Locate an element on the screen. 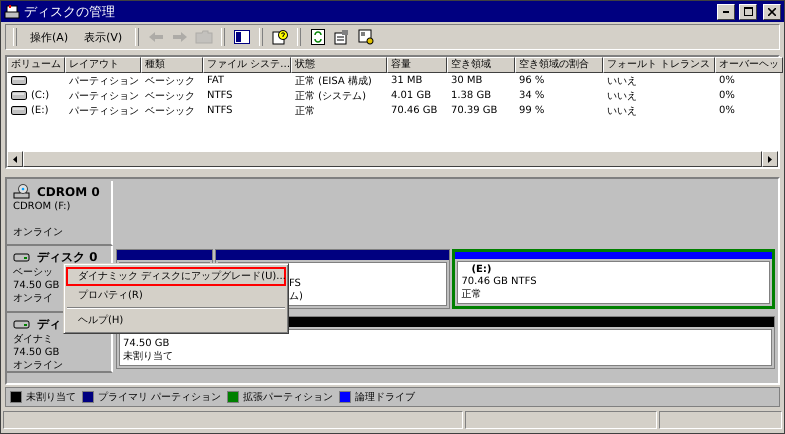 This screenshot has width=785, height=434. cd-drive-icon is located at coordinates (22, 192).